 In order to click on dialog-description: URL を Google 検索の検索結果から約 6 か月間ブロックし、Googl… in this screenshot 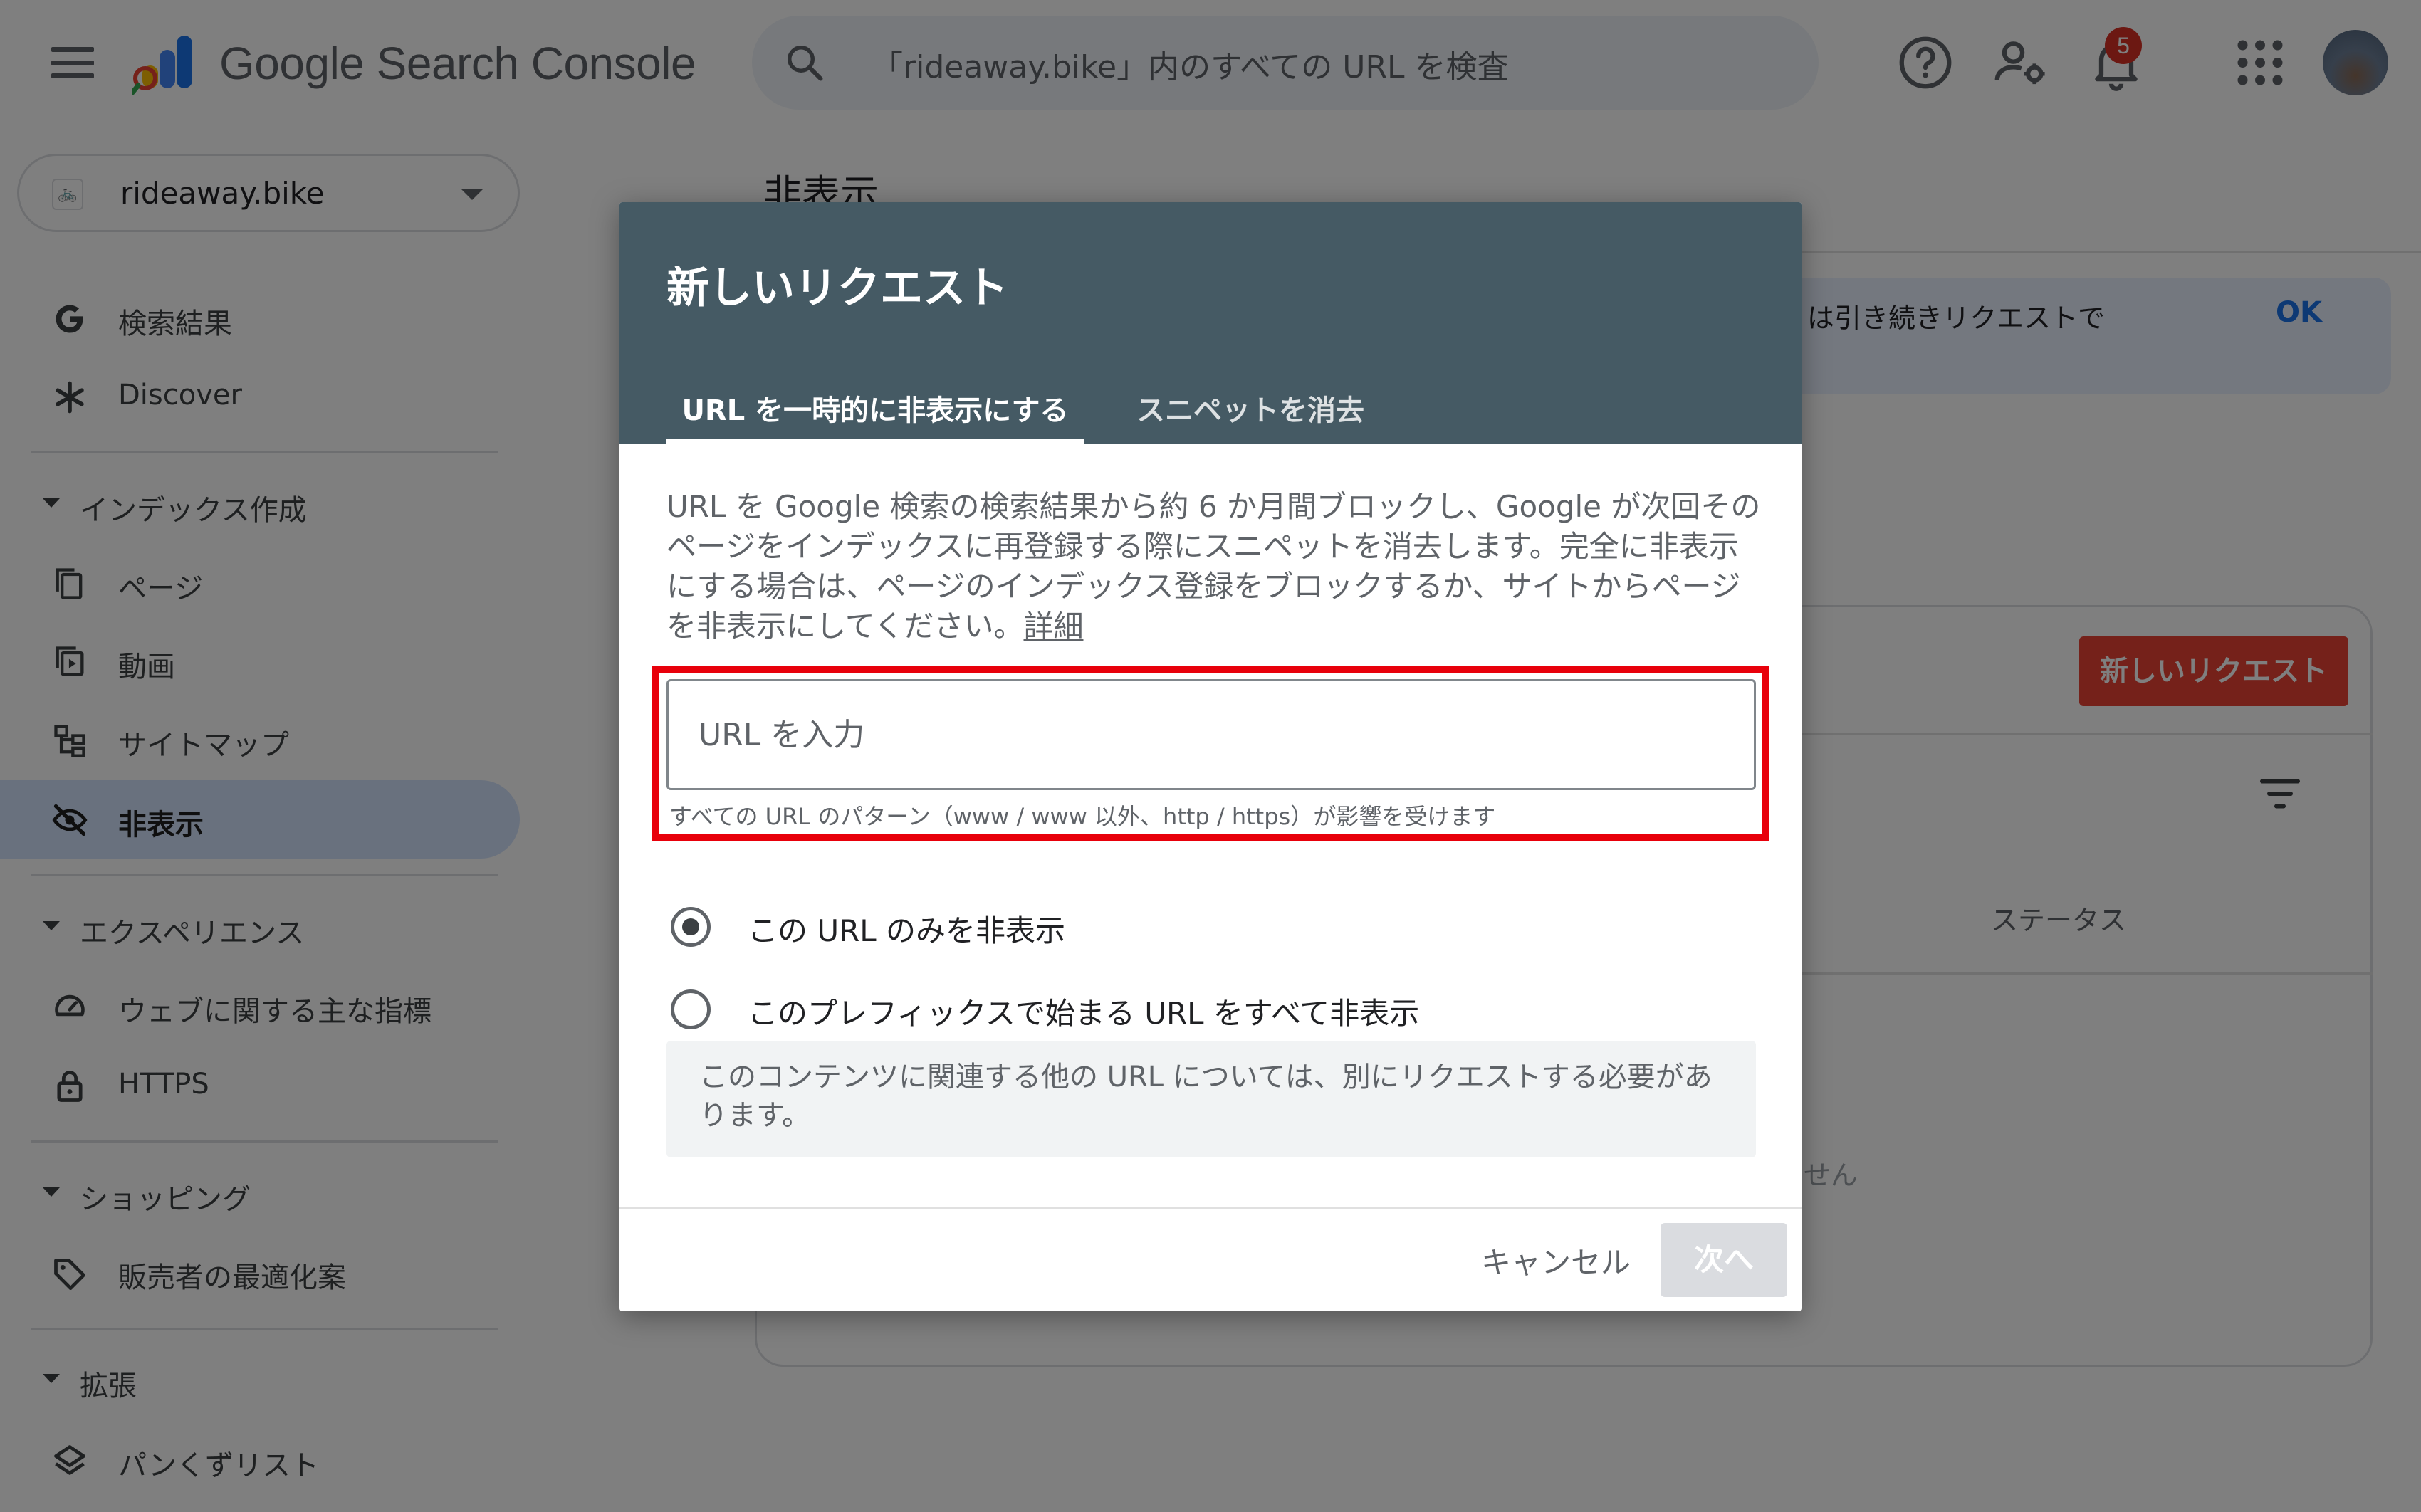, I will do `click(1214, 566)`.